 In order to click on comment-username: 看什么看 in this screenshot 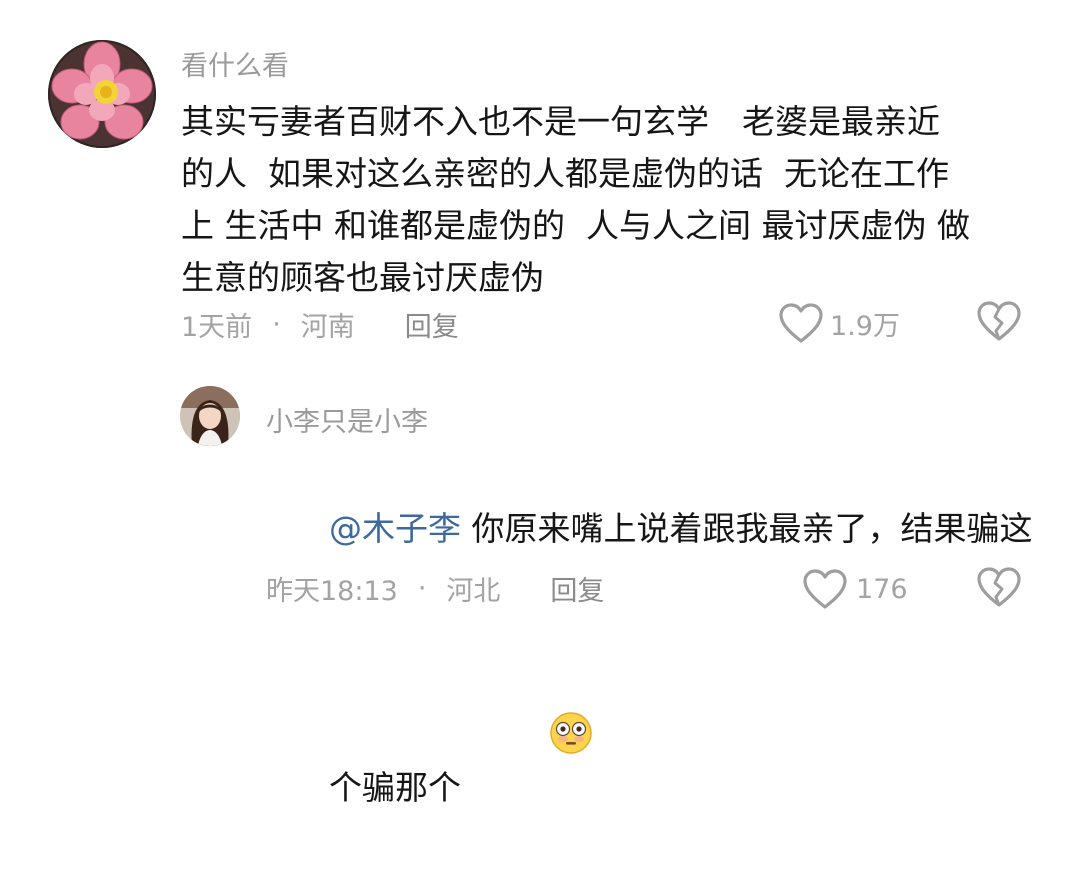, I will do `click(235, 63)`.